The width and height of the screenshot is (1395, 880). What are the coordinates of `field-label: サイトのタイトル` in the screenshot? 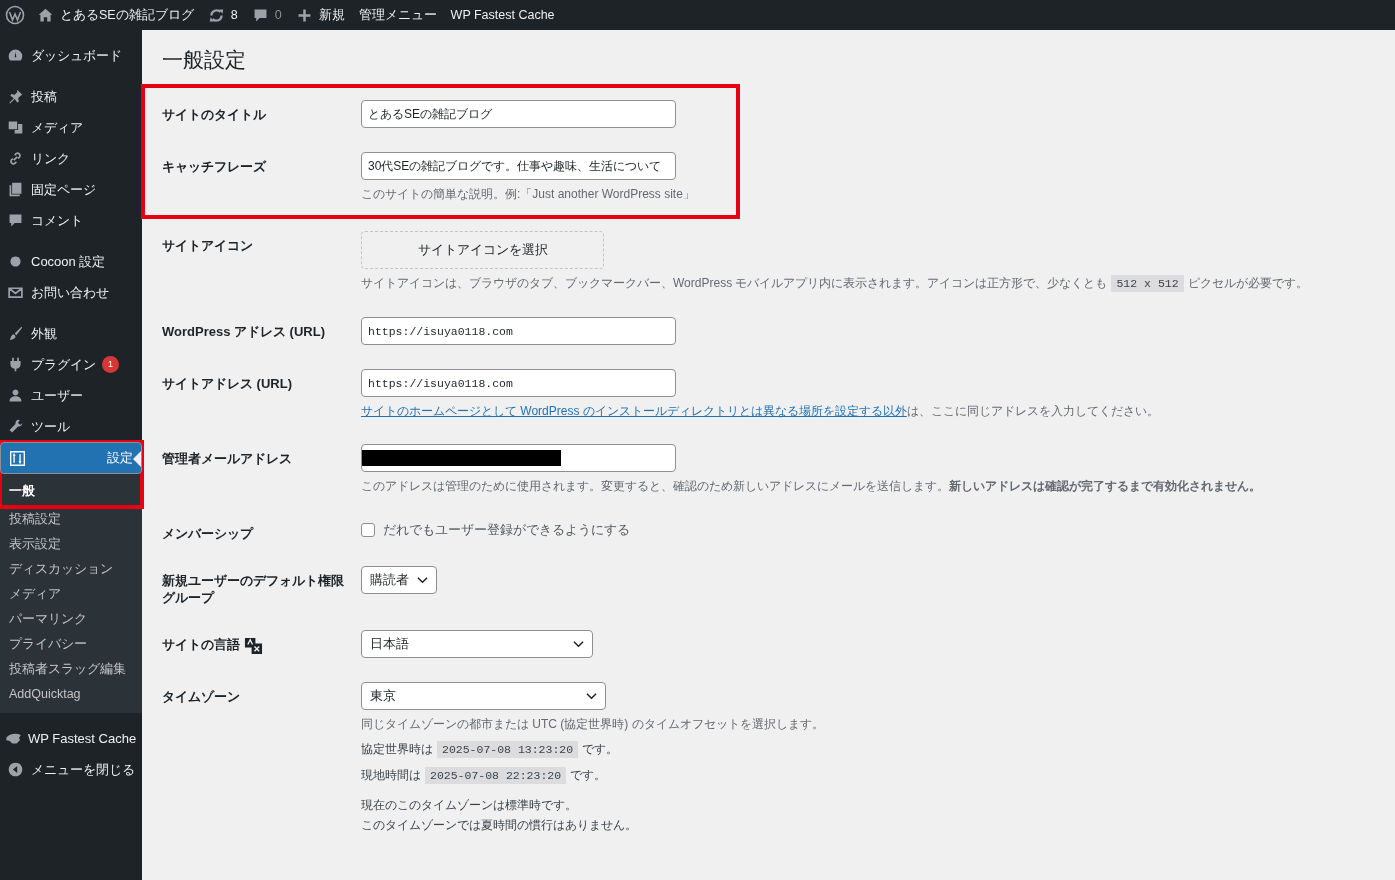 It's located at (214, 114).